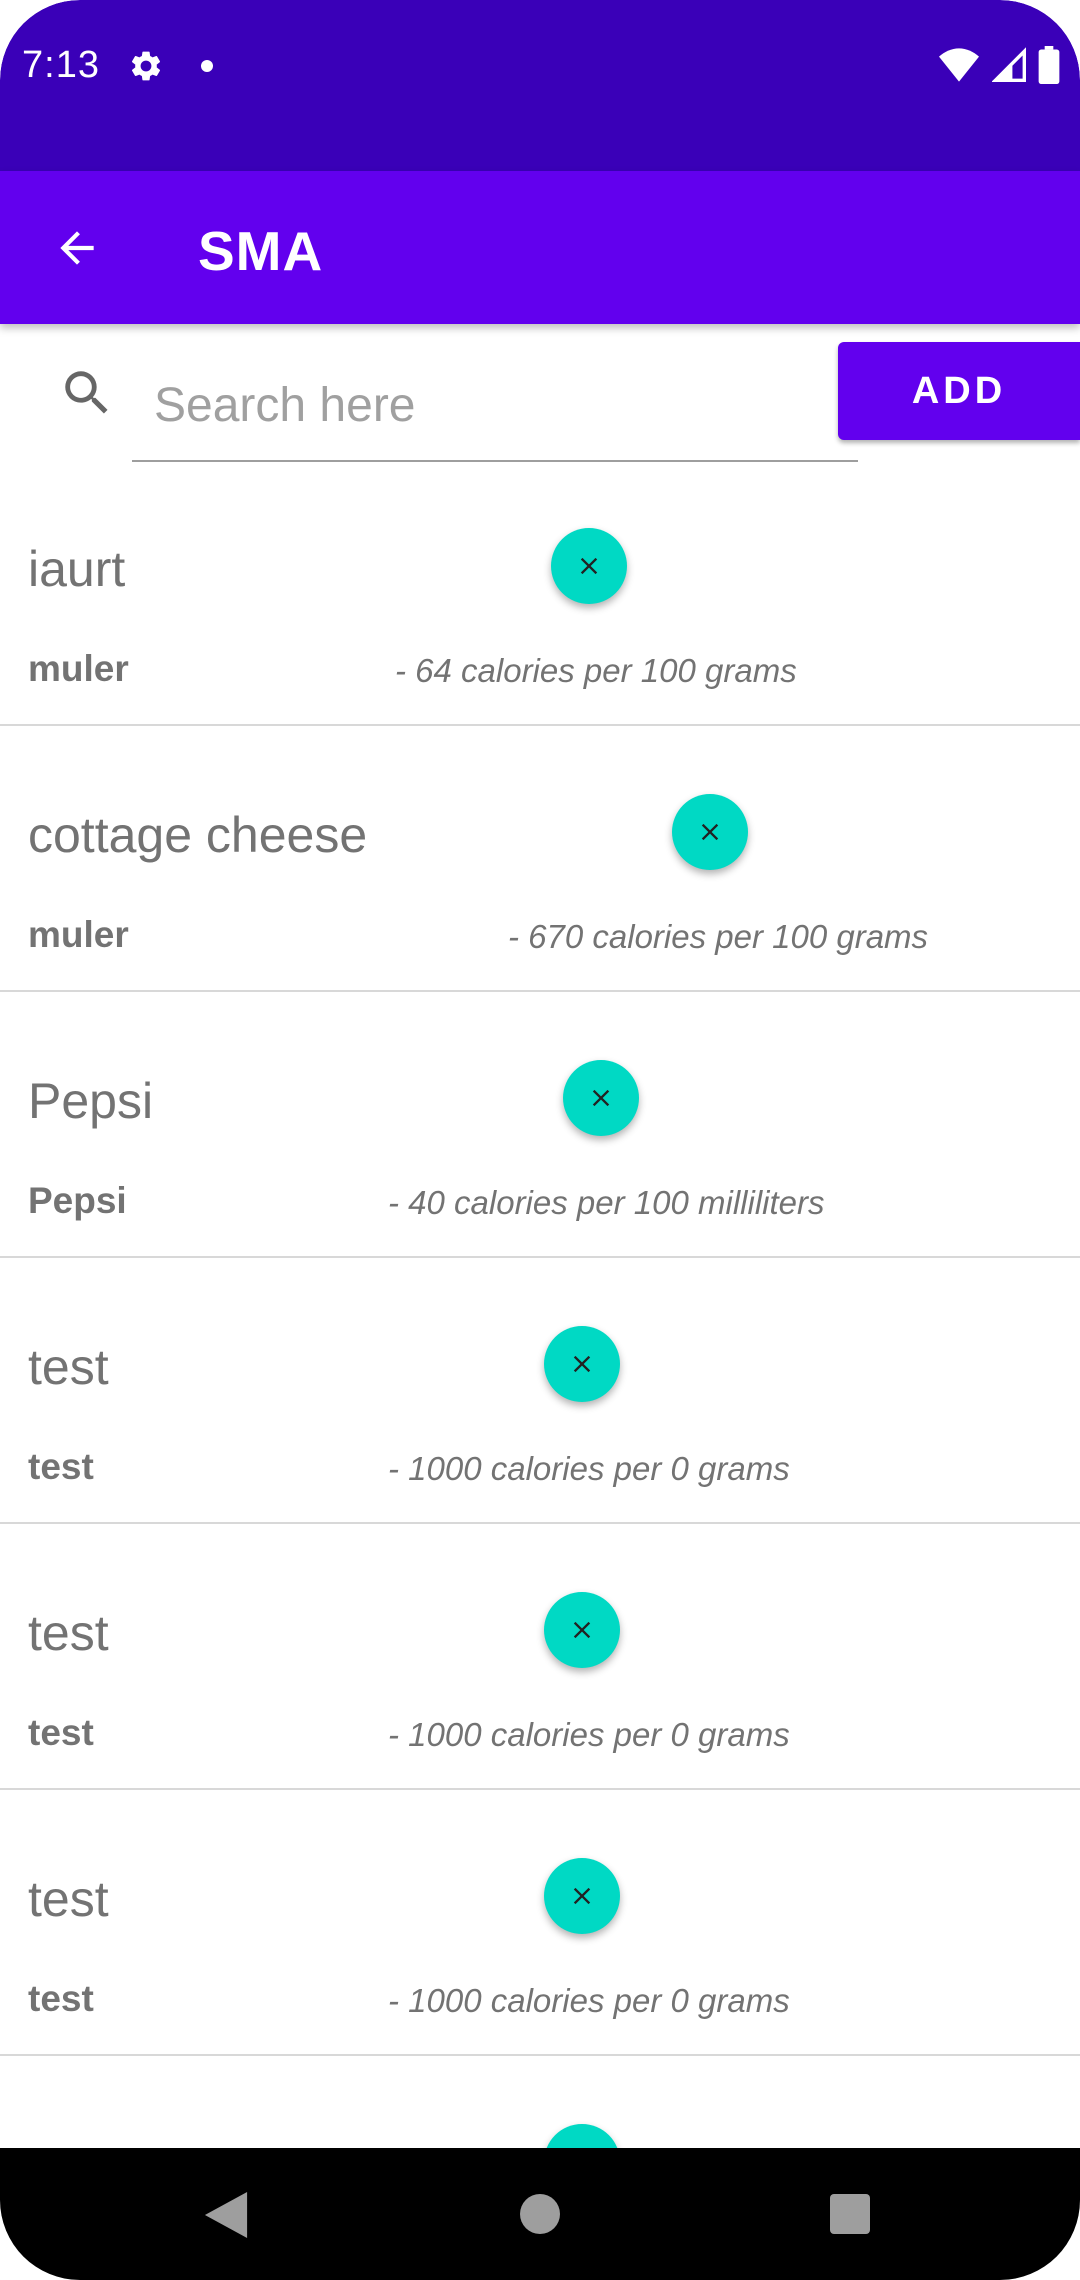  I want to click on food-calories: - 40 calories per 100 milliliters, so click(606, 1202).